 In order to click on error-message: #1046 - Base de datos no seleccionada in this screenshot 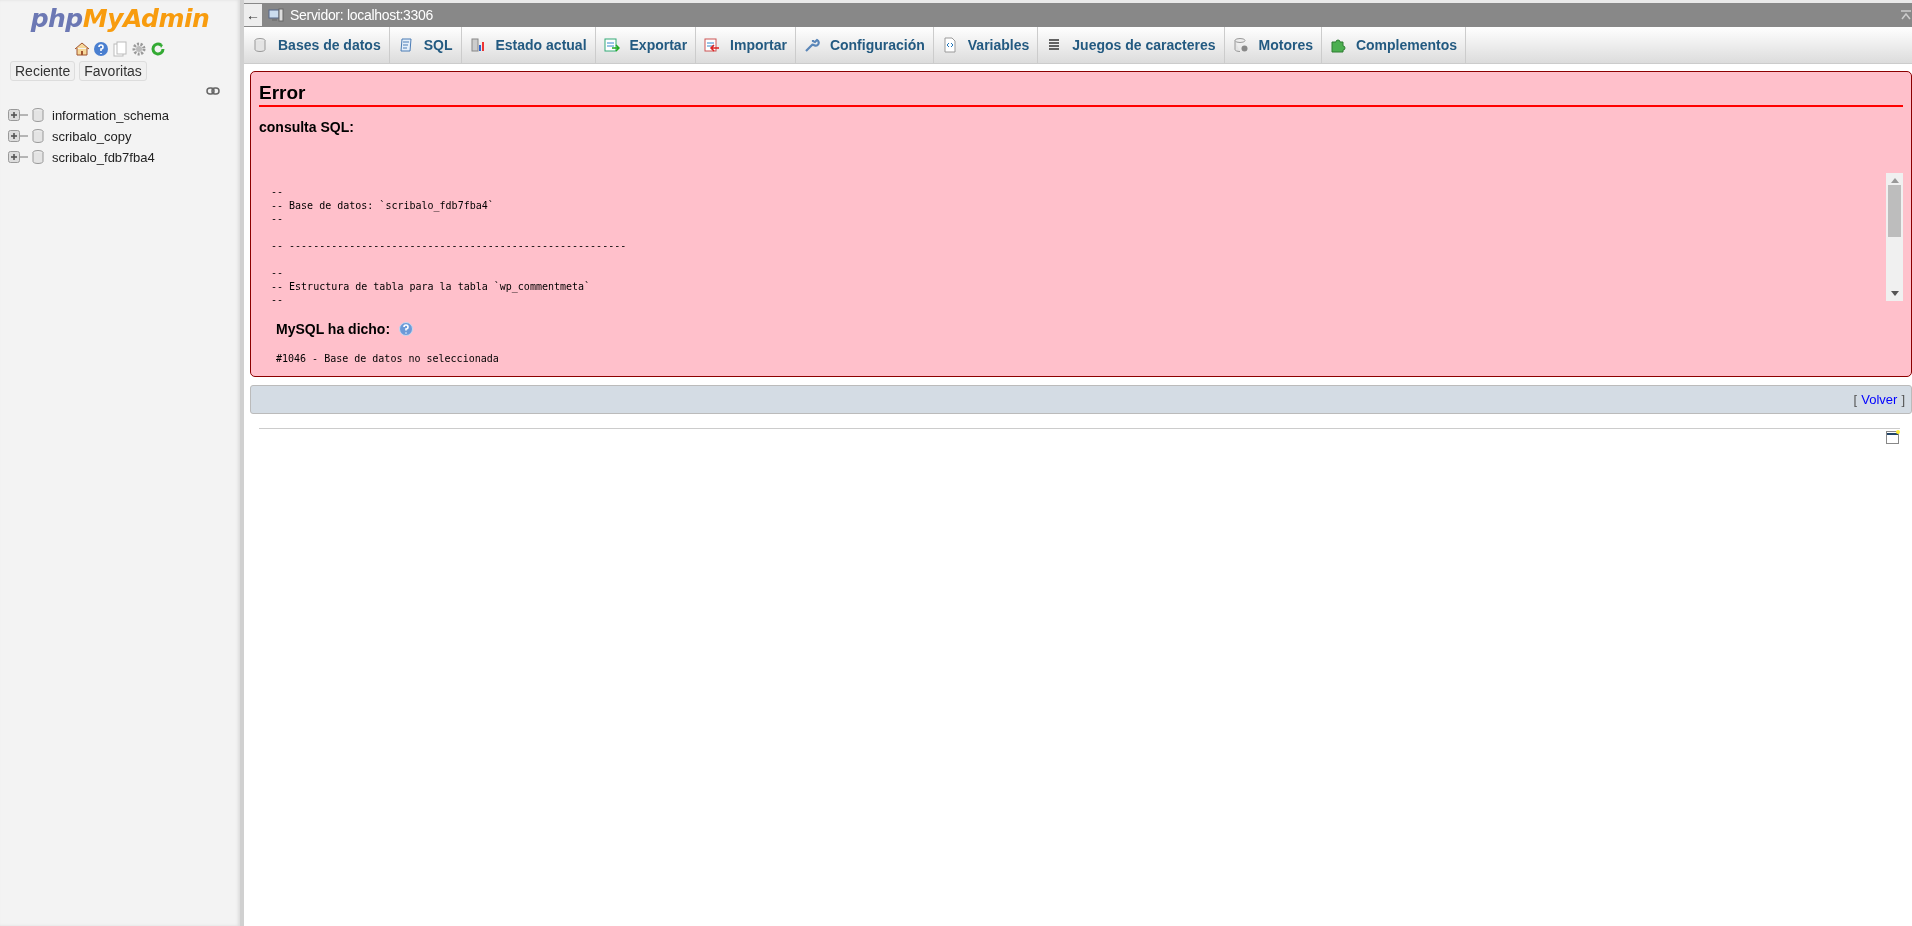, I will do `click(387, 358)`.